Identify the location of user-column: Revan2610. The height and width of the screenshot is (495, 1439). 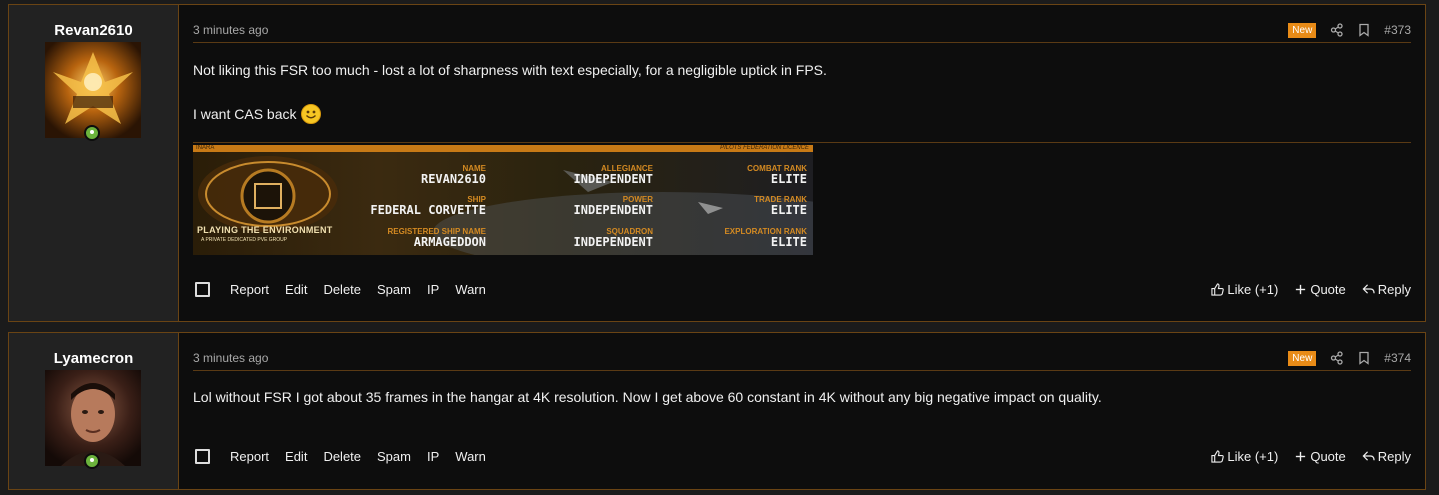
(94, 163).